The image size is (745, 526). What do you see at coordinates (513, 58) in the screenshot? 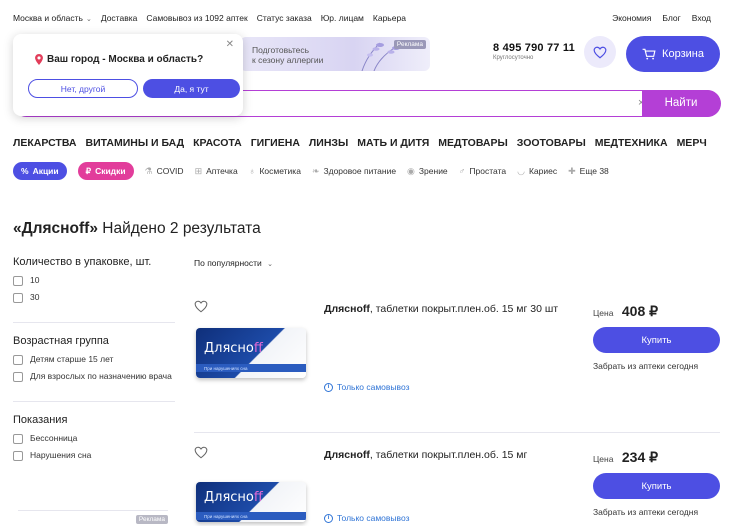
I see `phone-note: Круглосуточно` at bounding box center [513, 58].